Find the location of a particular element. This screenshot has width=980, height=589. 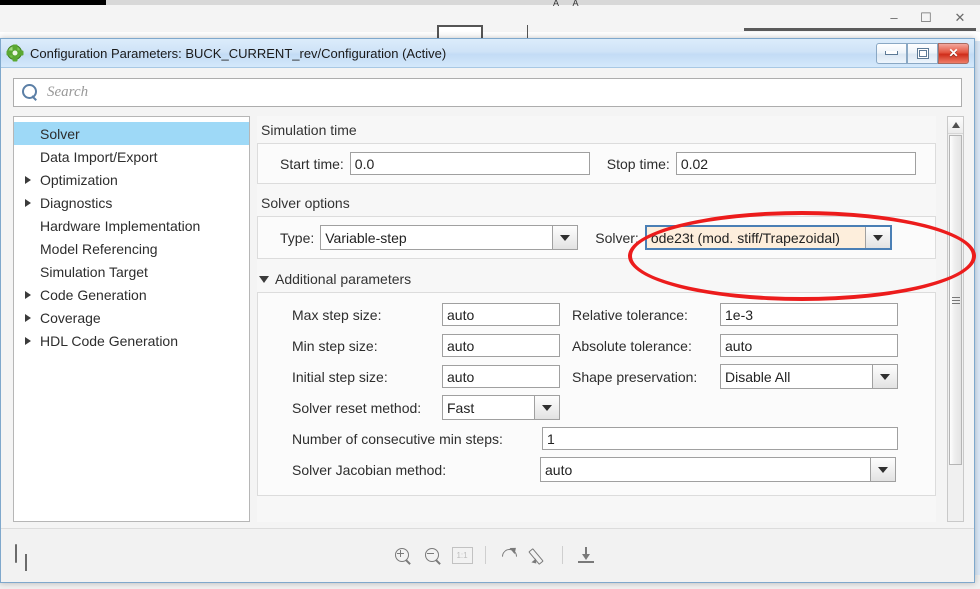

shape-preservation-label: Shape preservation: is located at coordinates (635, 376).